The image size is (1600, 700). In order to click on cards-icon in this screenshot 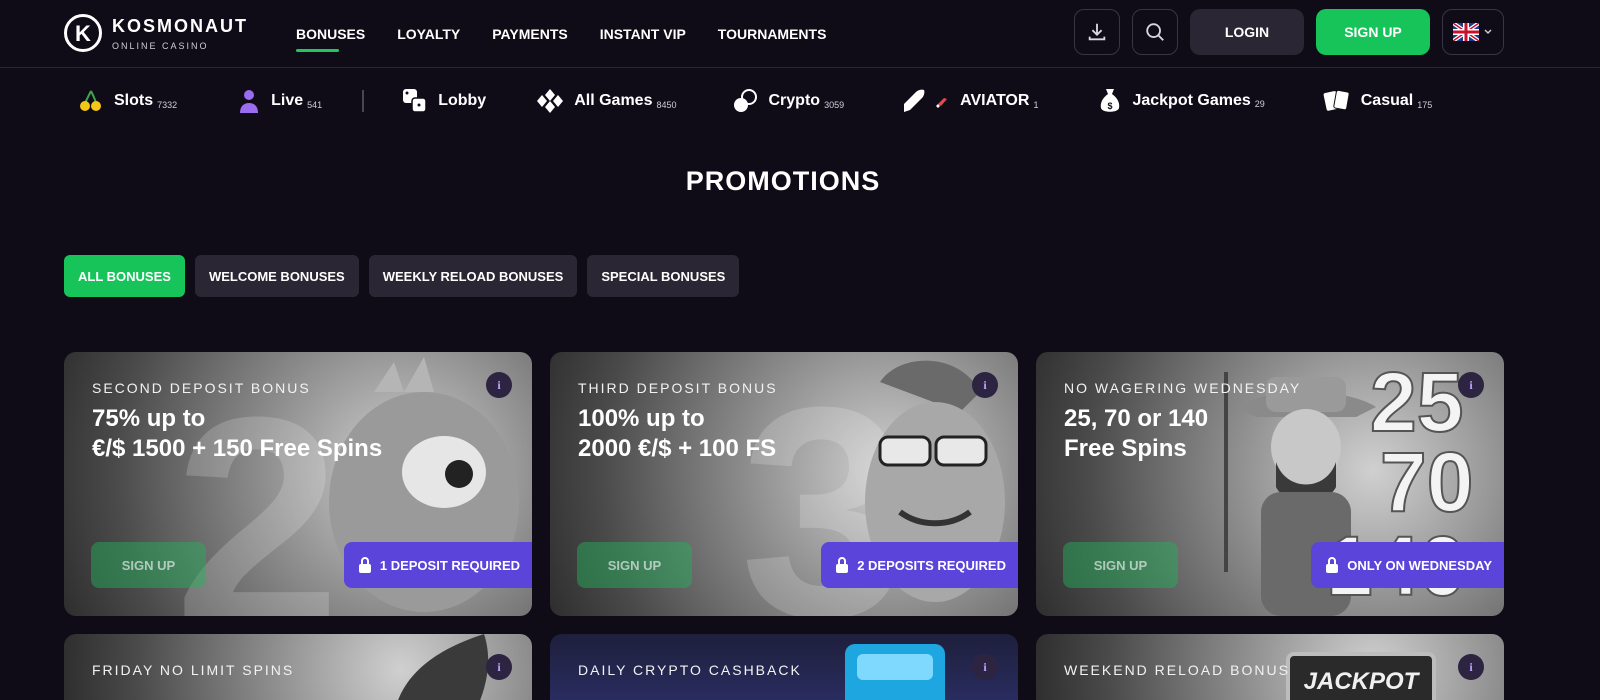, I will do `click(1336, 100)`.